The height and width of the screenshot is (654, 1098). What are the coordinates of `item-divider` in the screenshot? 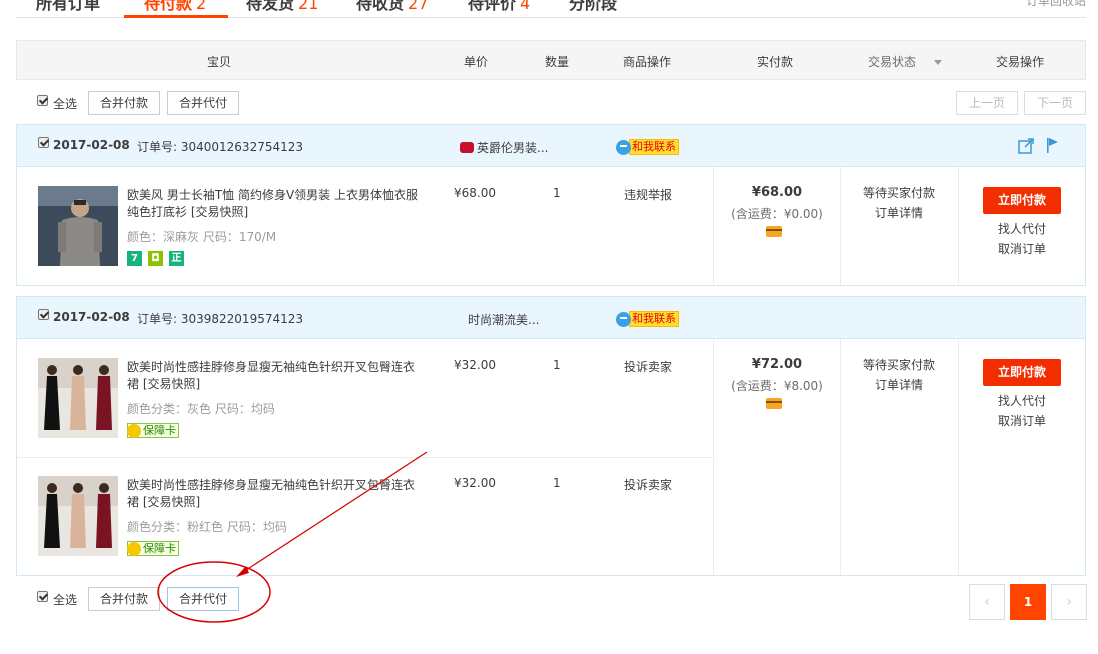 It's located at (365, 457).